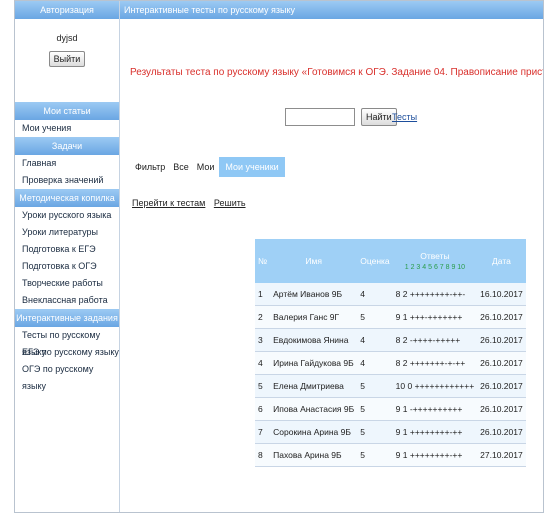 The width and height of the screenshot is (557, 515). I want to click on cell-answers: 8 2 ++++++++-++-, so click(435, 294).